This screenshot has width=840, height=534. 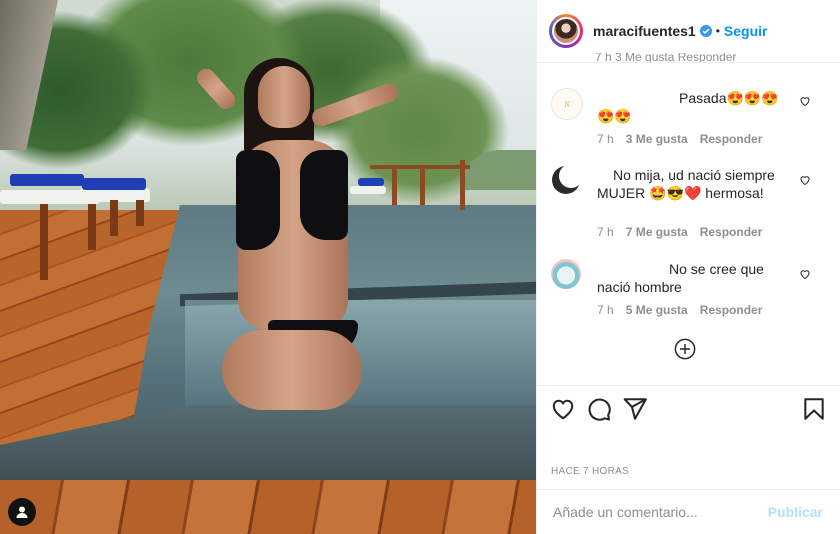 What do you see at coordinates (688, 107) in the screenshot?
I see `comment-body: Pasada😍😍😍😍😍` at bounding box center [688, 107].